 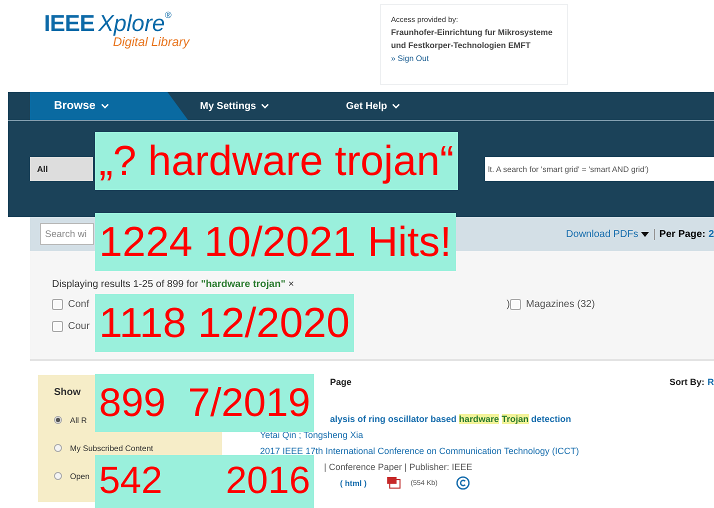 What do you see at coordinates (71, 304) in the screenshot?
I see `filter-option: Conf` at bounding box center [71, 304].